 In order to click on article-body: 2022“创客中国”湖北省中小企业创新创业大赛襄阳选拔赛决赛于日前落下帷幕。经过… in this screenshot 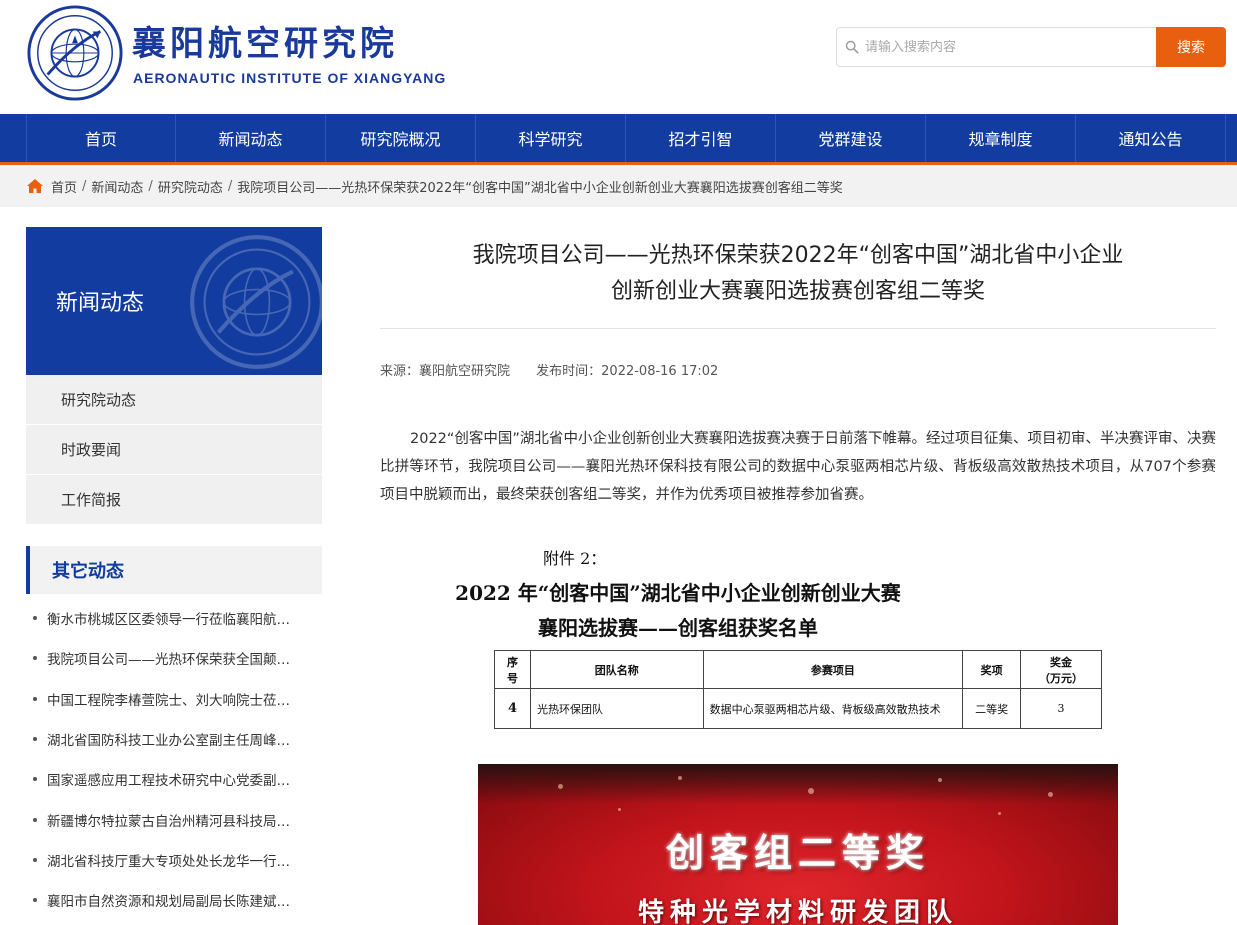, I will do `click(798, 467)`.